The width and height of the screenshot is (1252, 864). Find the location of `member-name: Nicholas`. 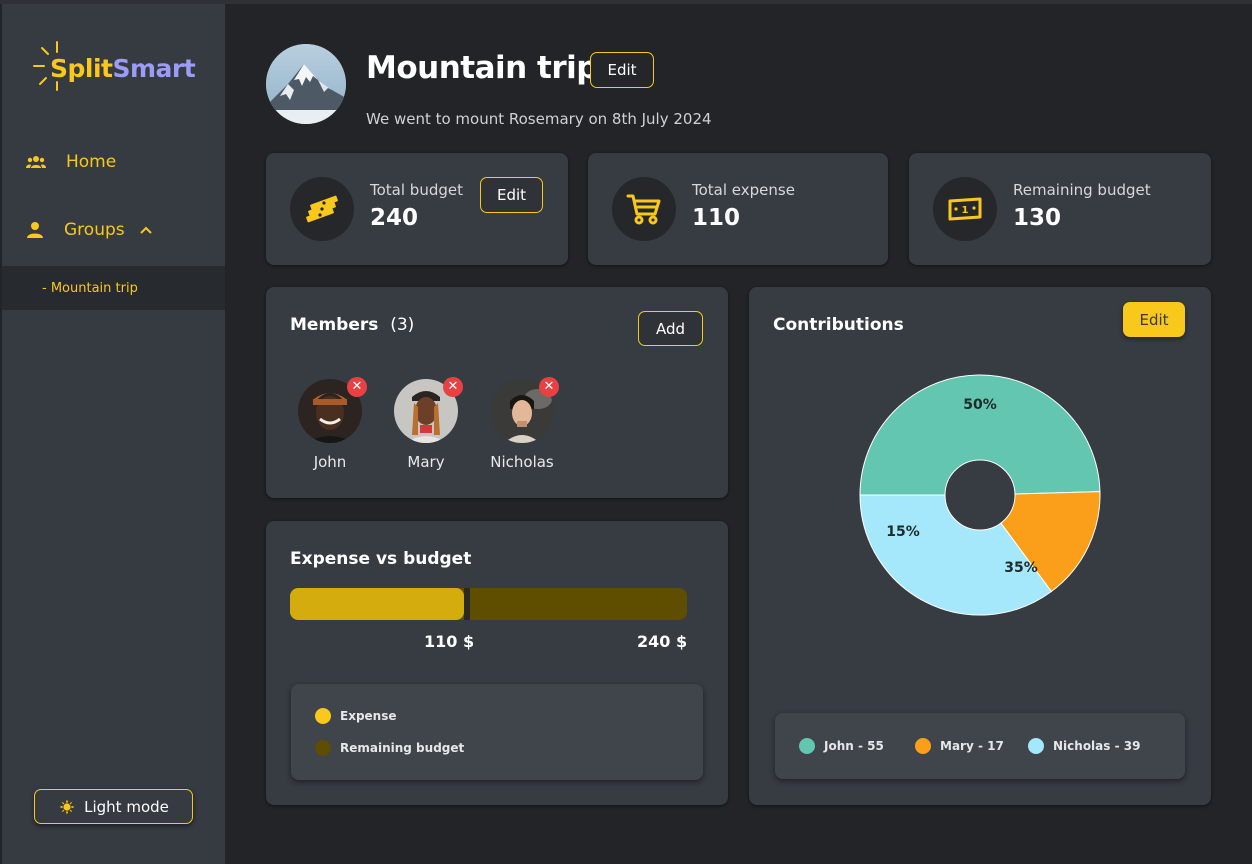

member-name: Nicholas is located at coordinates (522, 462).